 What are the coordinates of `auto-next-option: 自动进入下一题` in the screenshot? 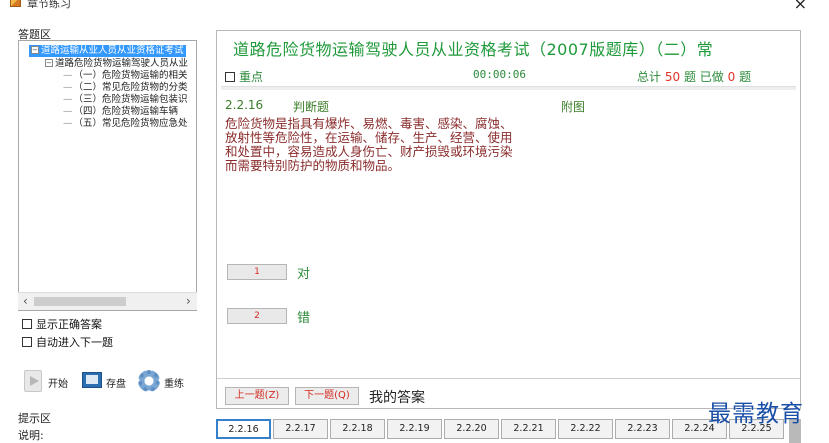 It's located at (67, 341).